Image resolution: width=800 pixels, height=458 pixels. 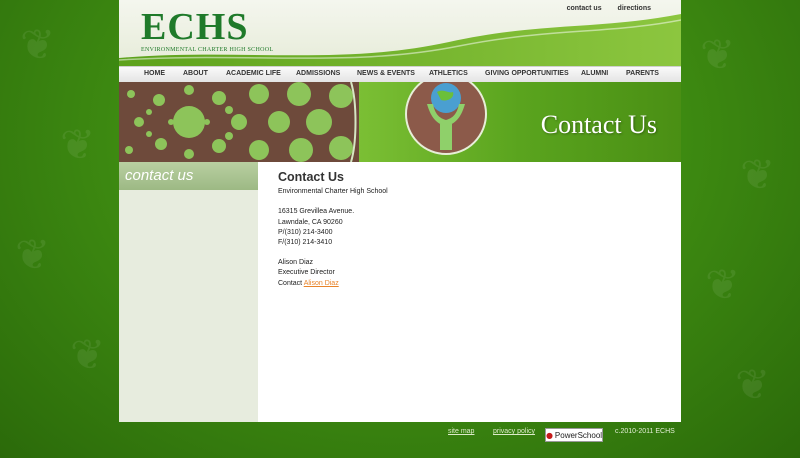 What do you see at coordinates (154, 73) in the screenshot?
I see `nav-item-home: HOME` at bounding box center [154, 73].